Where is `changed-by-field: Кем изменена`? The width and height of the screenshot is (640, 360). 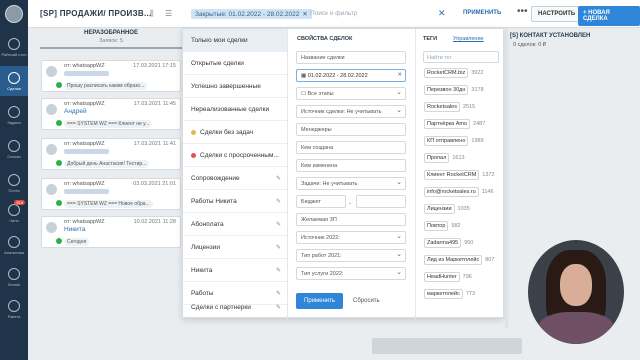
changed-by-field: Кем изменена is located at coordinates (351, 165).